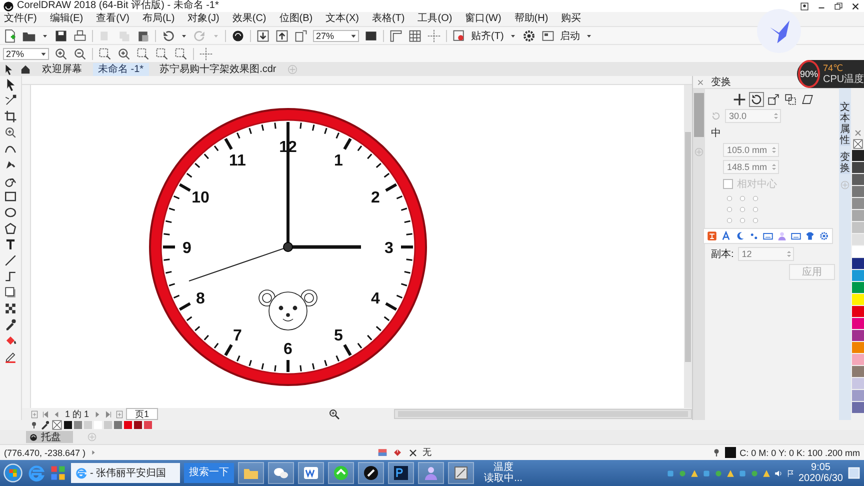 The height and width of the screenshot is (486, 864). I want to click on launch-dropdown: 启动, so click(570, 35).